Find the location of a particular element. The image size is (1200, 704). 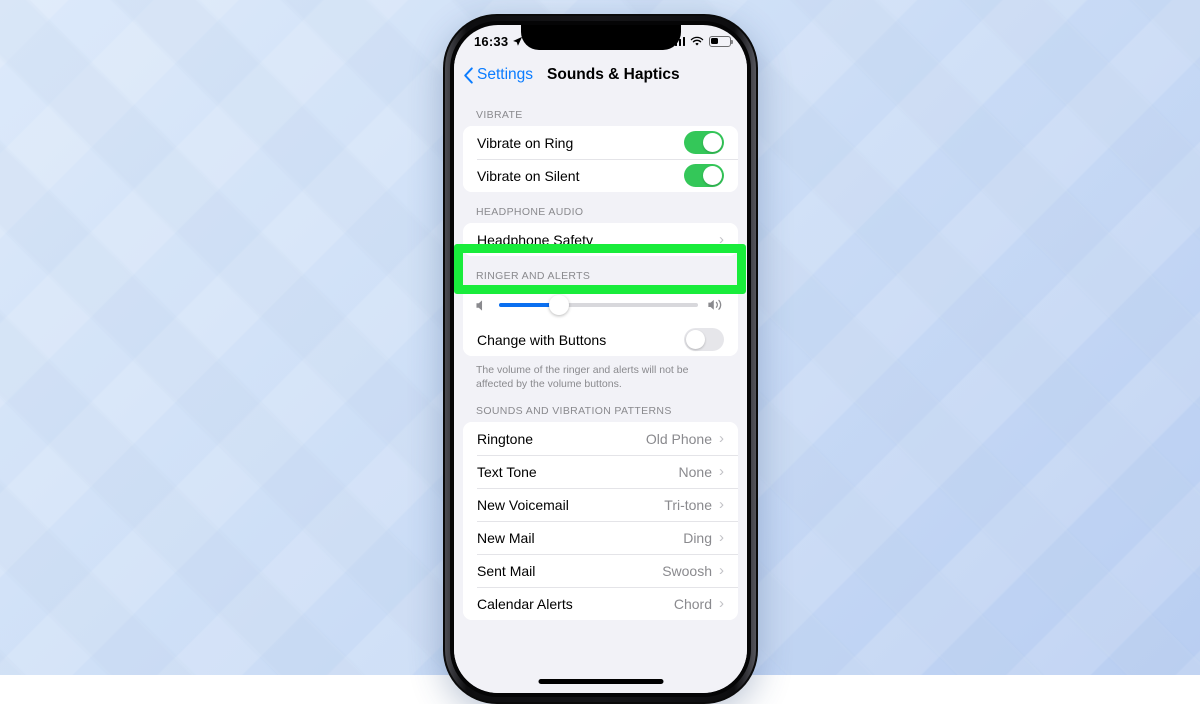

back-button-label: Settings is located at coordinates (505, 75).